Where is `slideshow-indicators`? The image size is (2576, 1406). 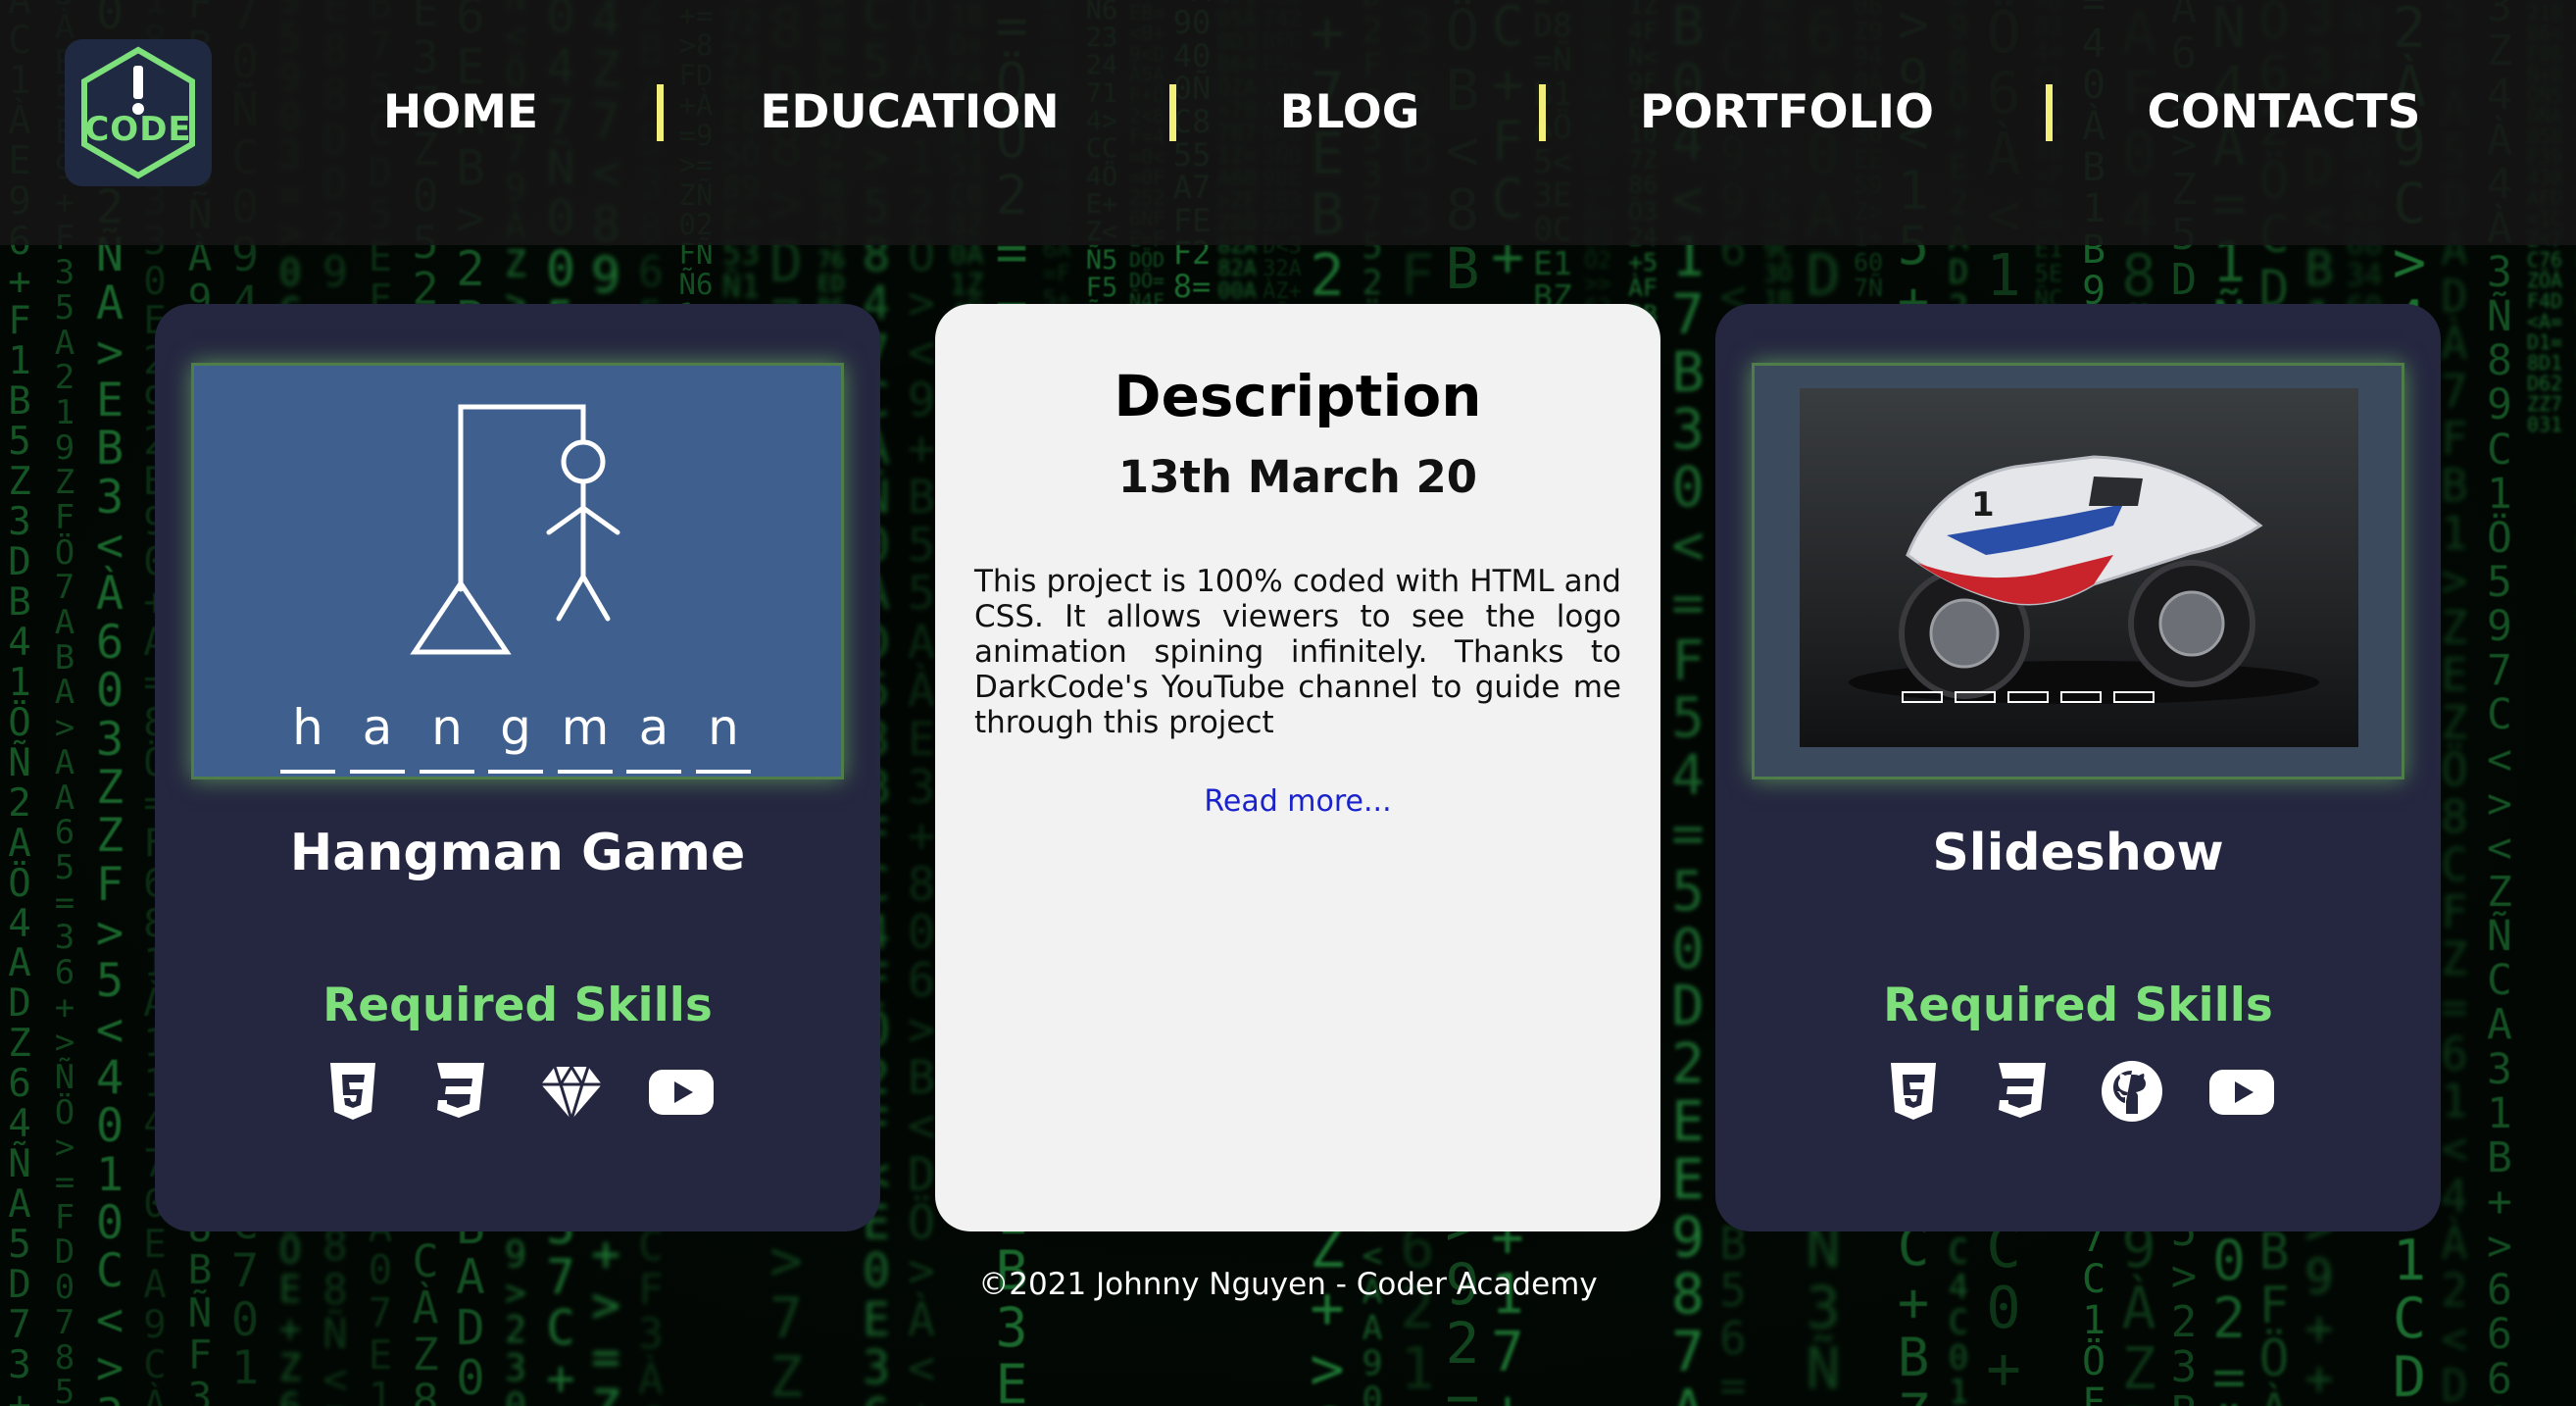 slideshow-indicators is located at coordinates (2049, 701).